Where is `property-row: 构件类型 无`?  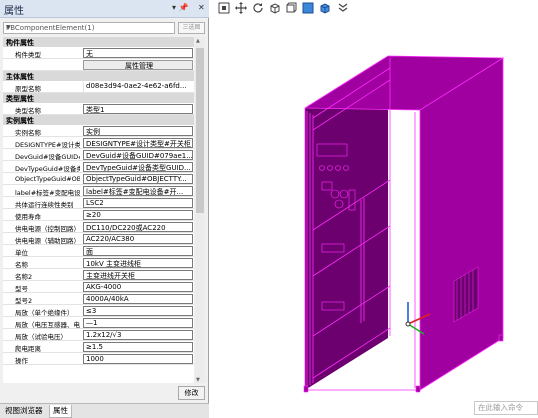 property-row: 构件类型 无 is located at coordinates (98, 53).